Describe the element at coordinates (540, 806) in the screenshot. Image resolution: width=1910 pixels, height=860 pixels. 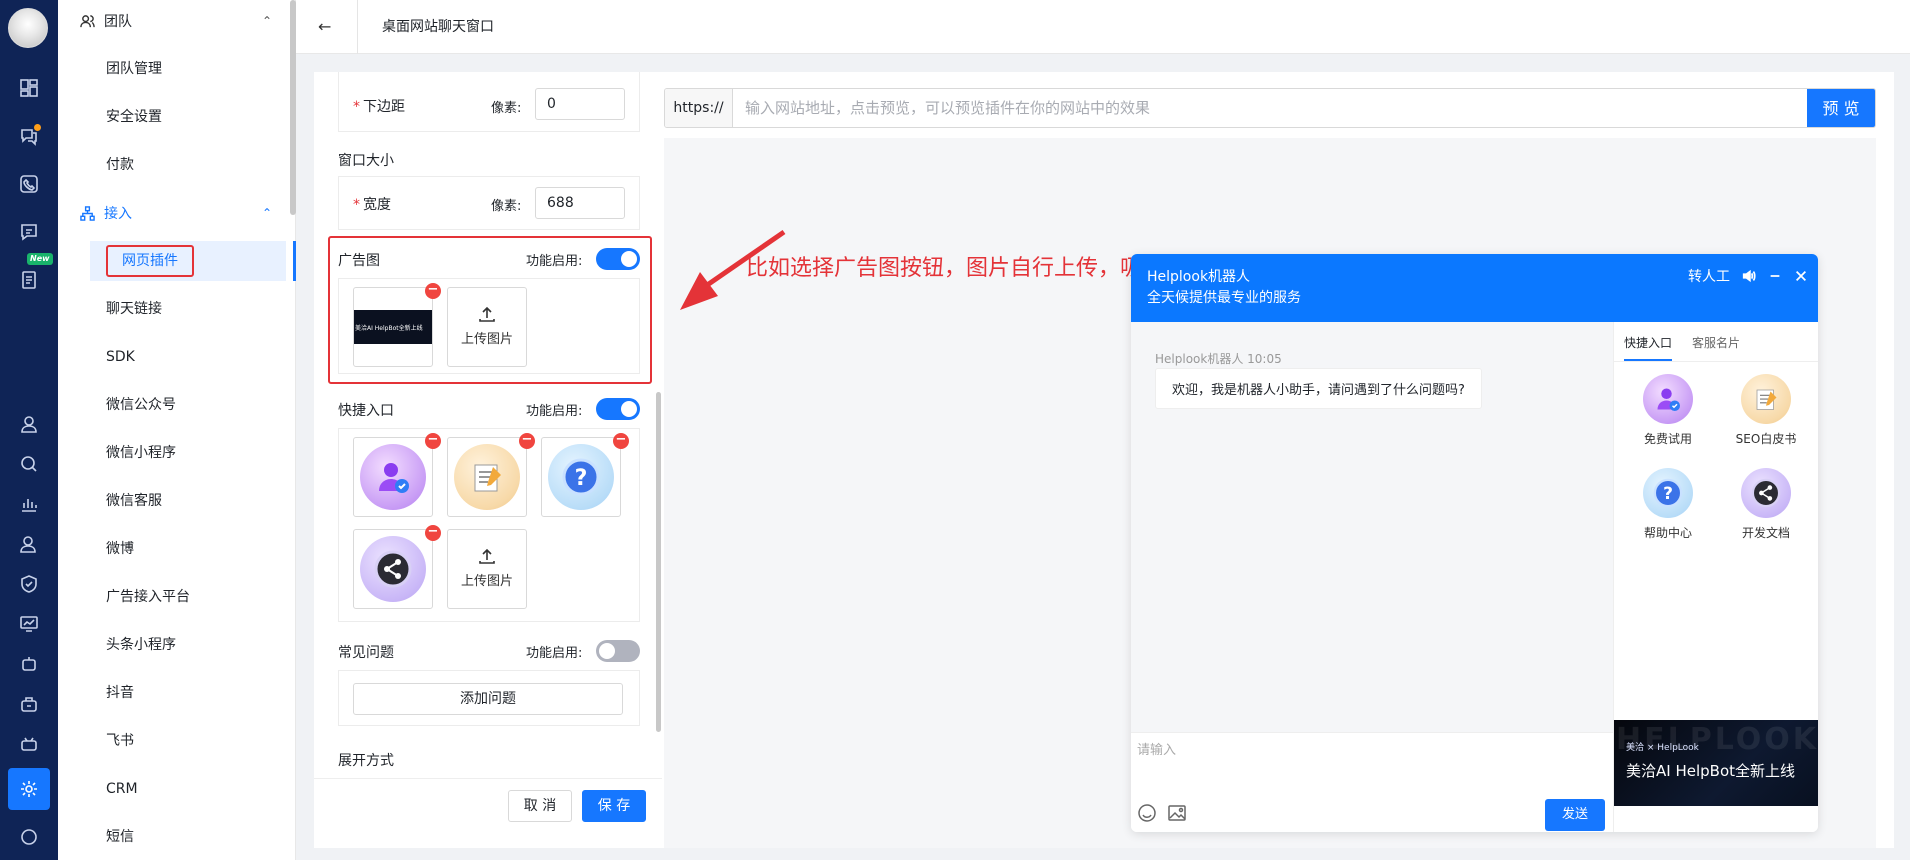
I see `cancel-button: 取 消` at that location.